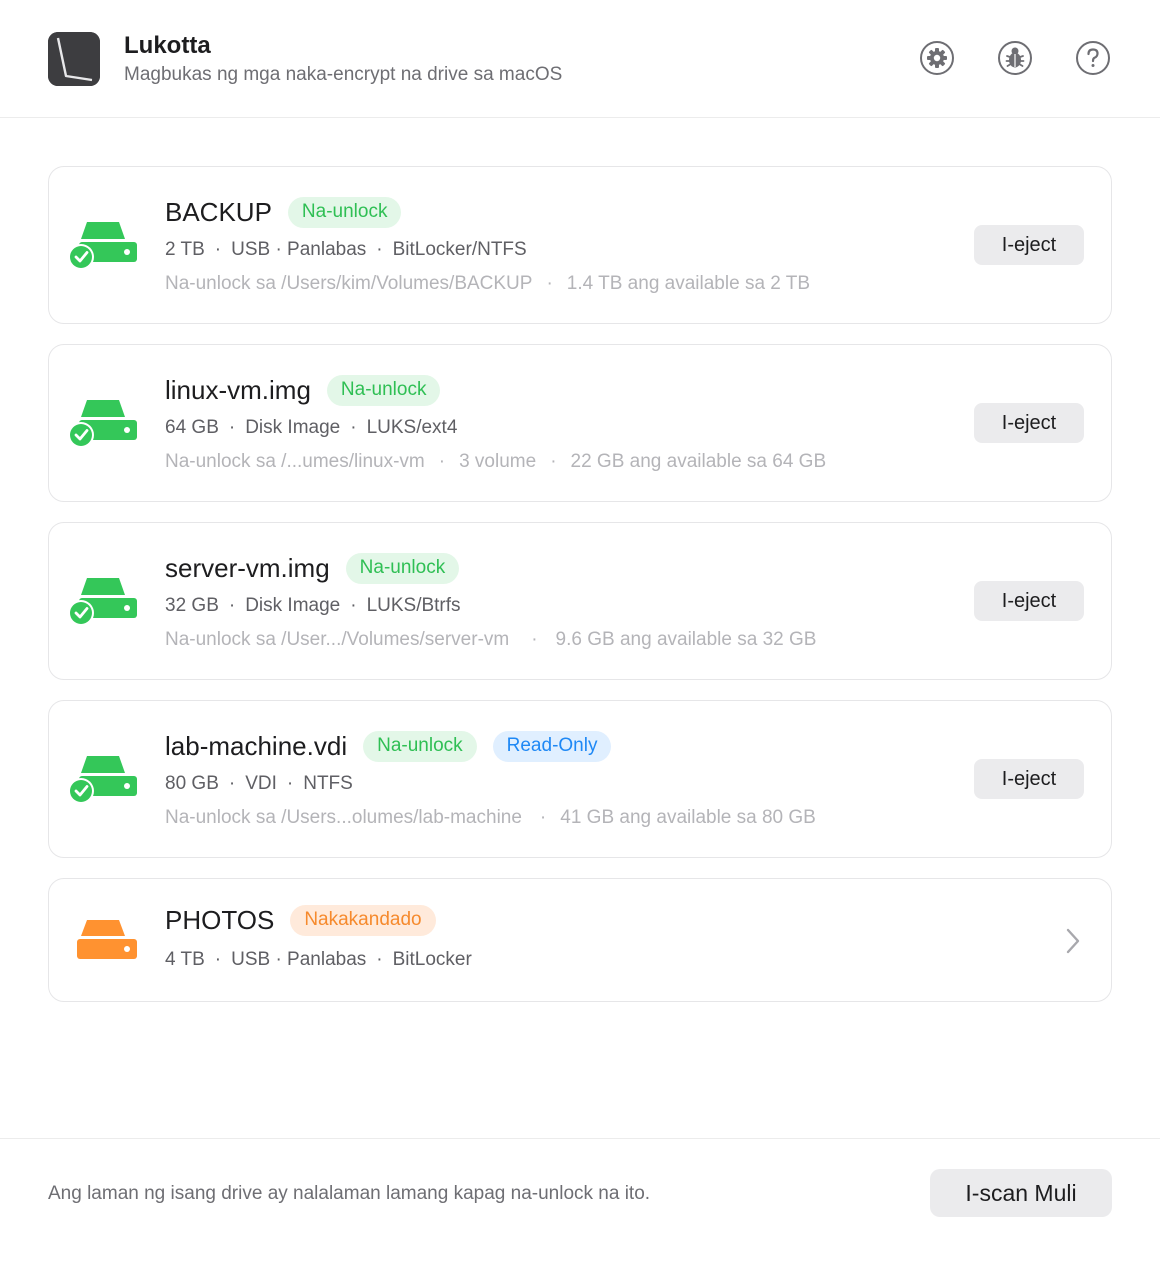 The width and height of the screenshot is (1160, 1264). I want to click on debug-button, so click(1015, 58).